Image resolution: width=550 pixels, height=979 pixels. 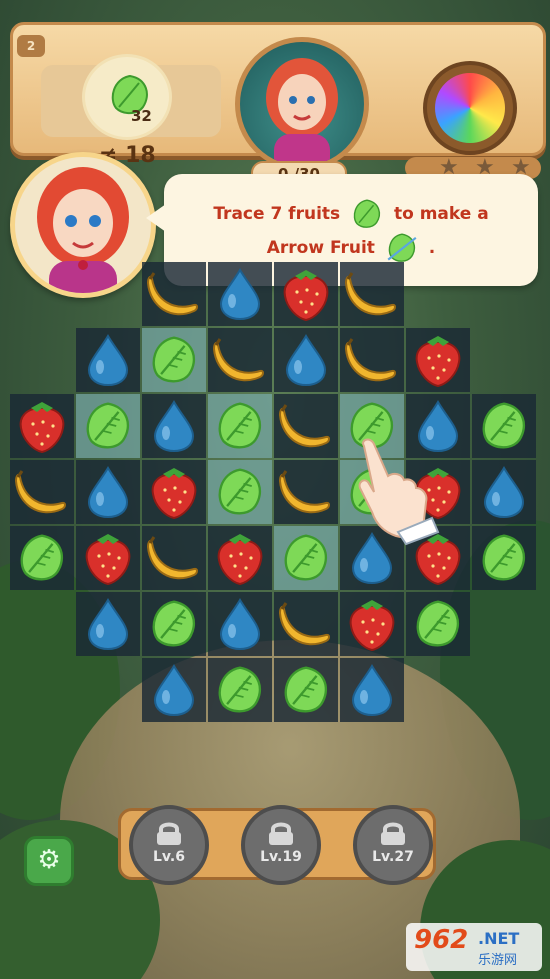 I want to click on locked-levels-bar: Lv.6 Lv.19 Lv.27, so click(x=277, y=845).